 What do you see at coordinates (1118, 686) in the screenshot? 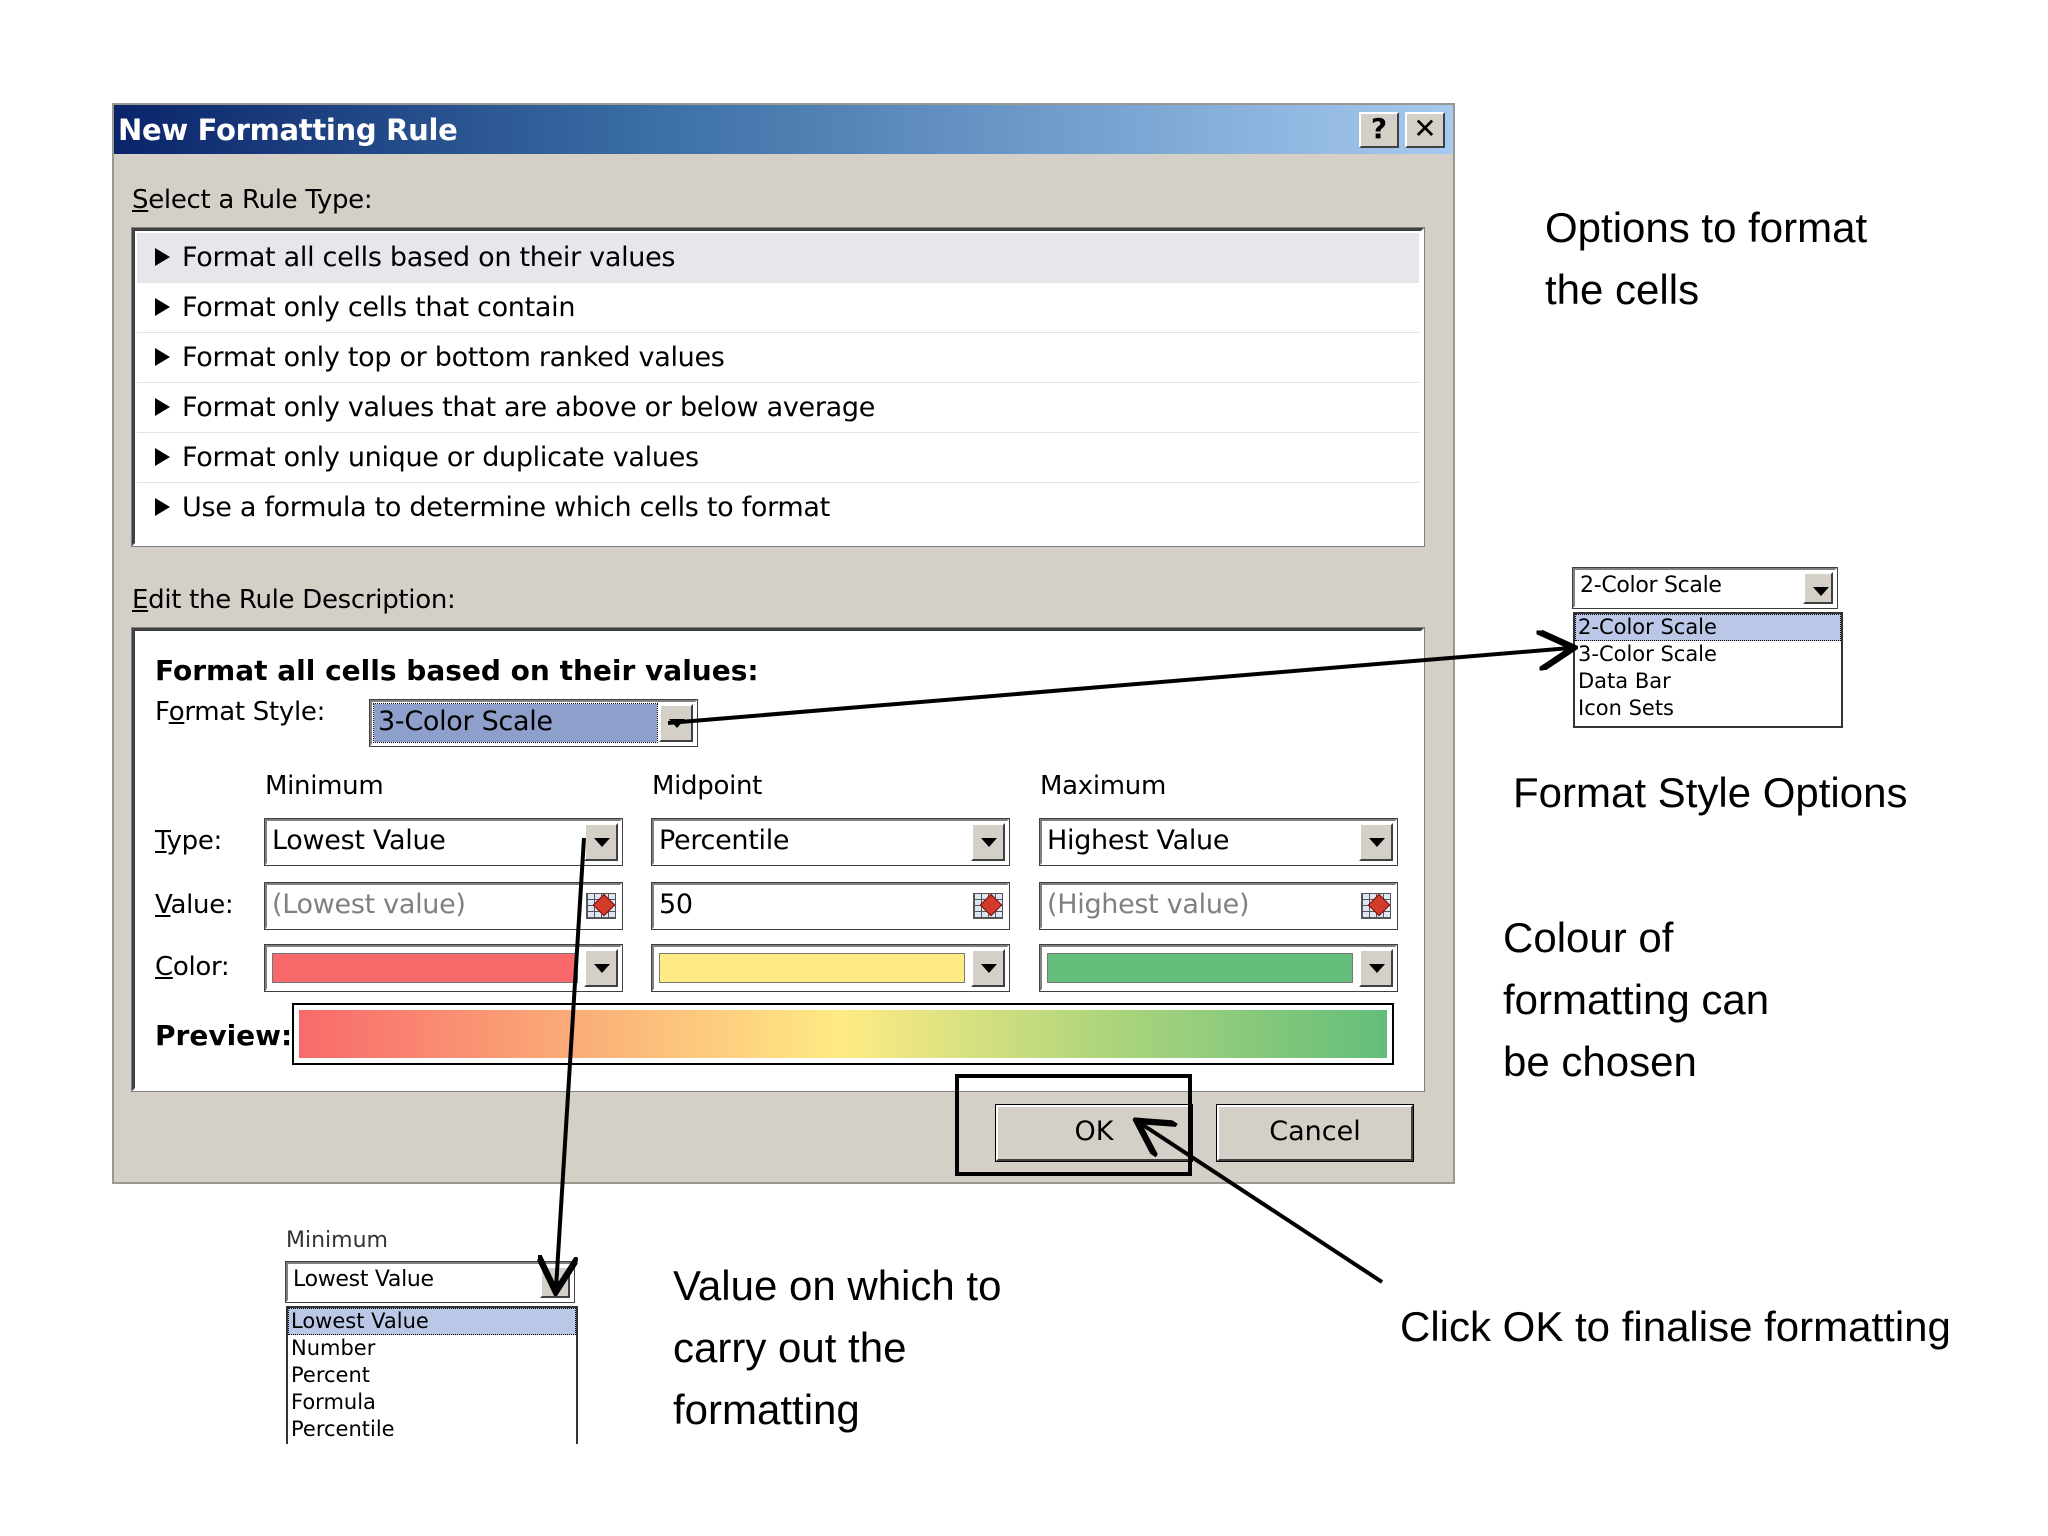
I see `arrow-to-format-style-options` at bounding box center [1118, 686].